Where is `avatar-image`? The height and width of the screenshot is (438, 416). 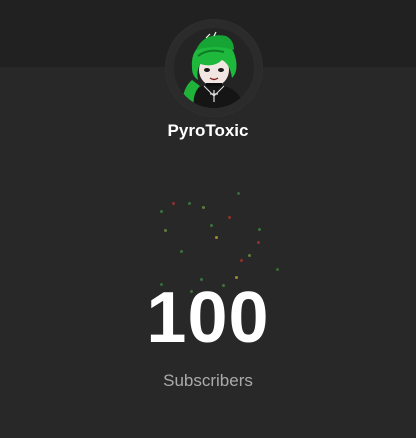 avatar-image is located at coordinates (214, 68).